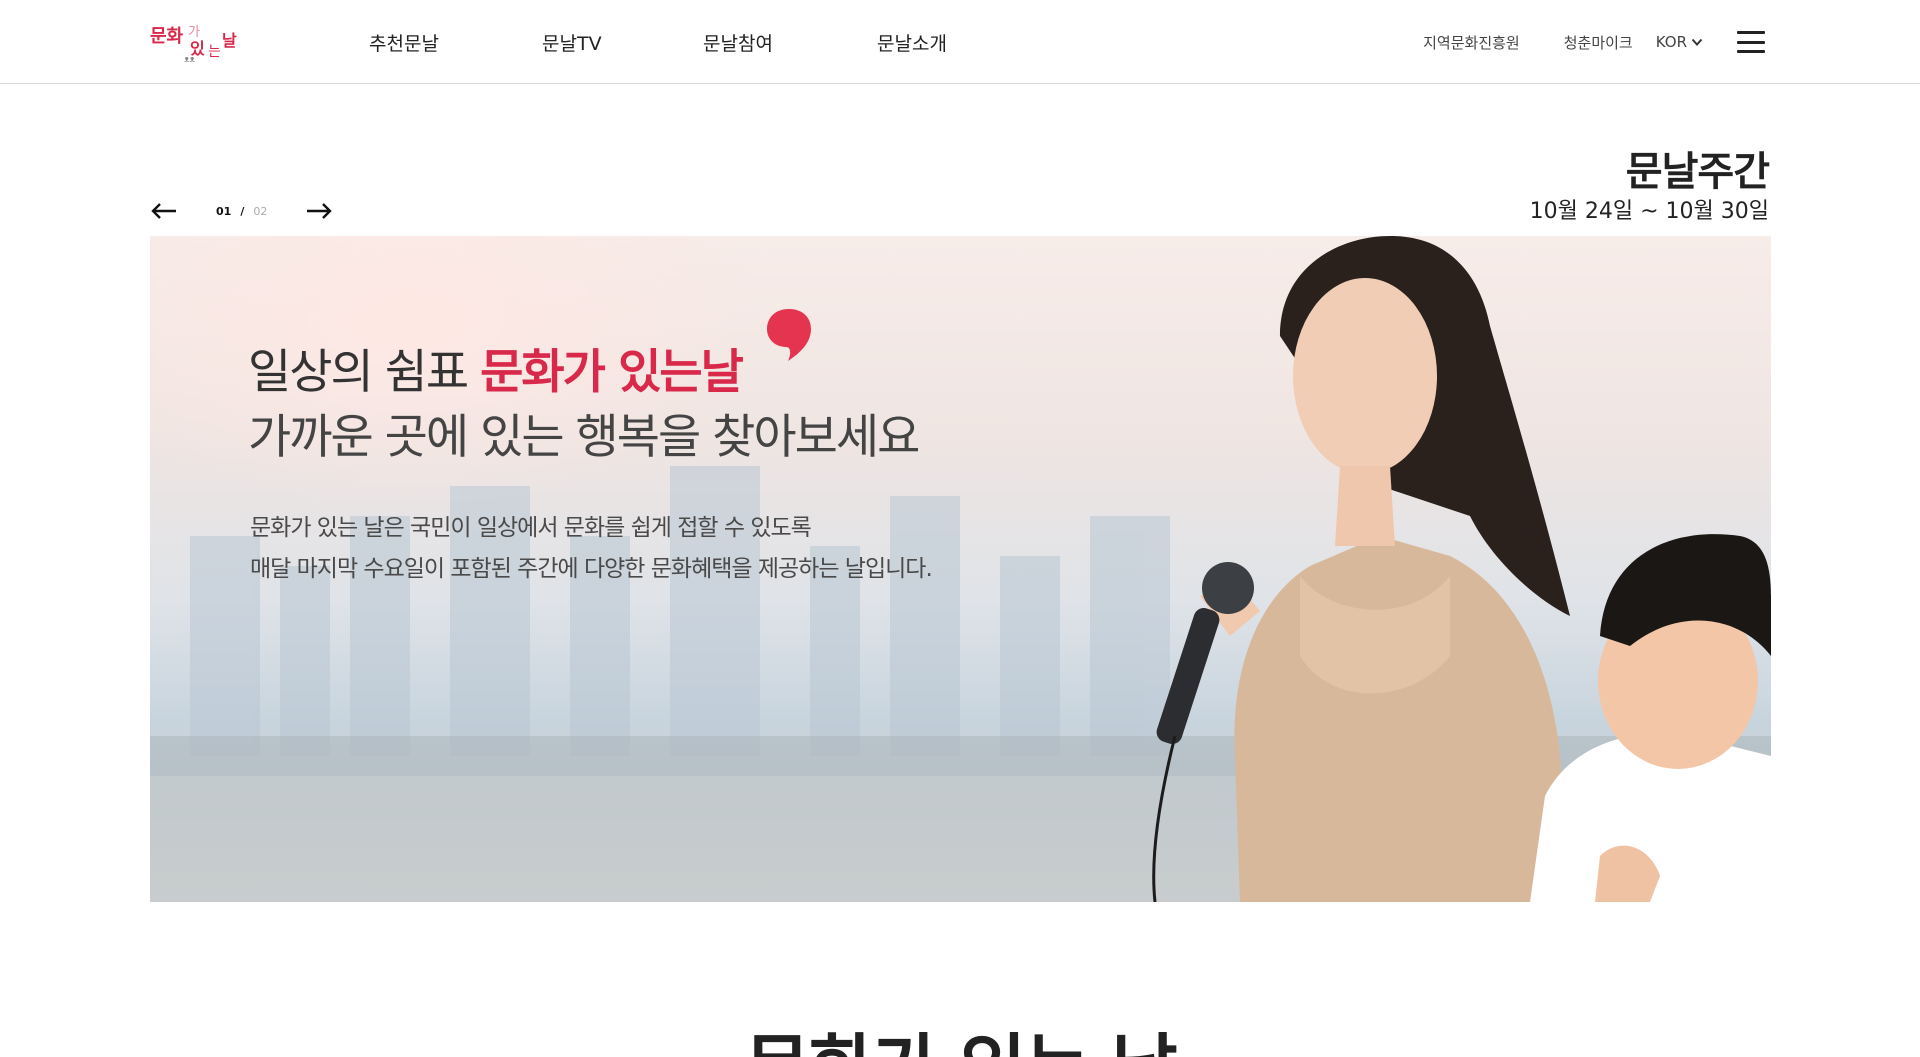 This screenshot has height=1057, width=1920. What do you see at coordinates (912, 42) in the screenshot?
I see `nav-item-about: 문날소개` at bounding box center [912, 42].